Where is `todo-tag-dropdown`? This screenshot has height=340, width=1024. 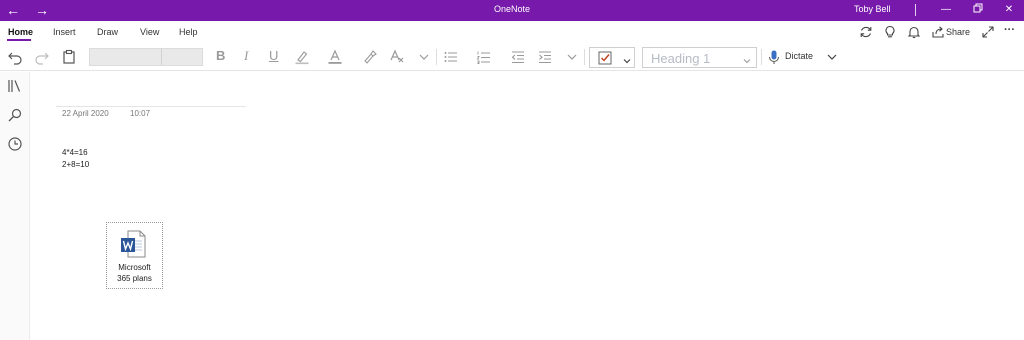 todo-tag-dropdown is located at coordinates (612, 57).